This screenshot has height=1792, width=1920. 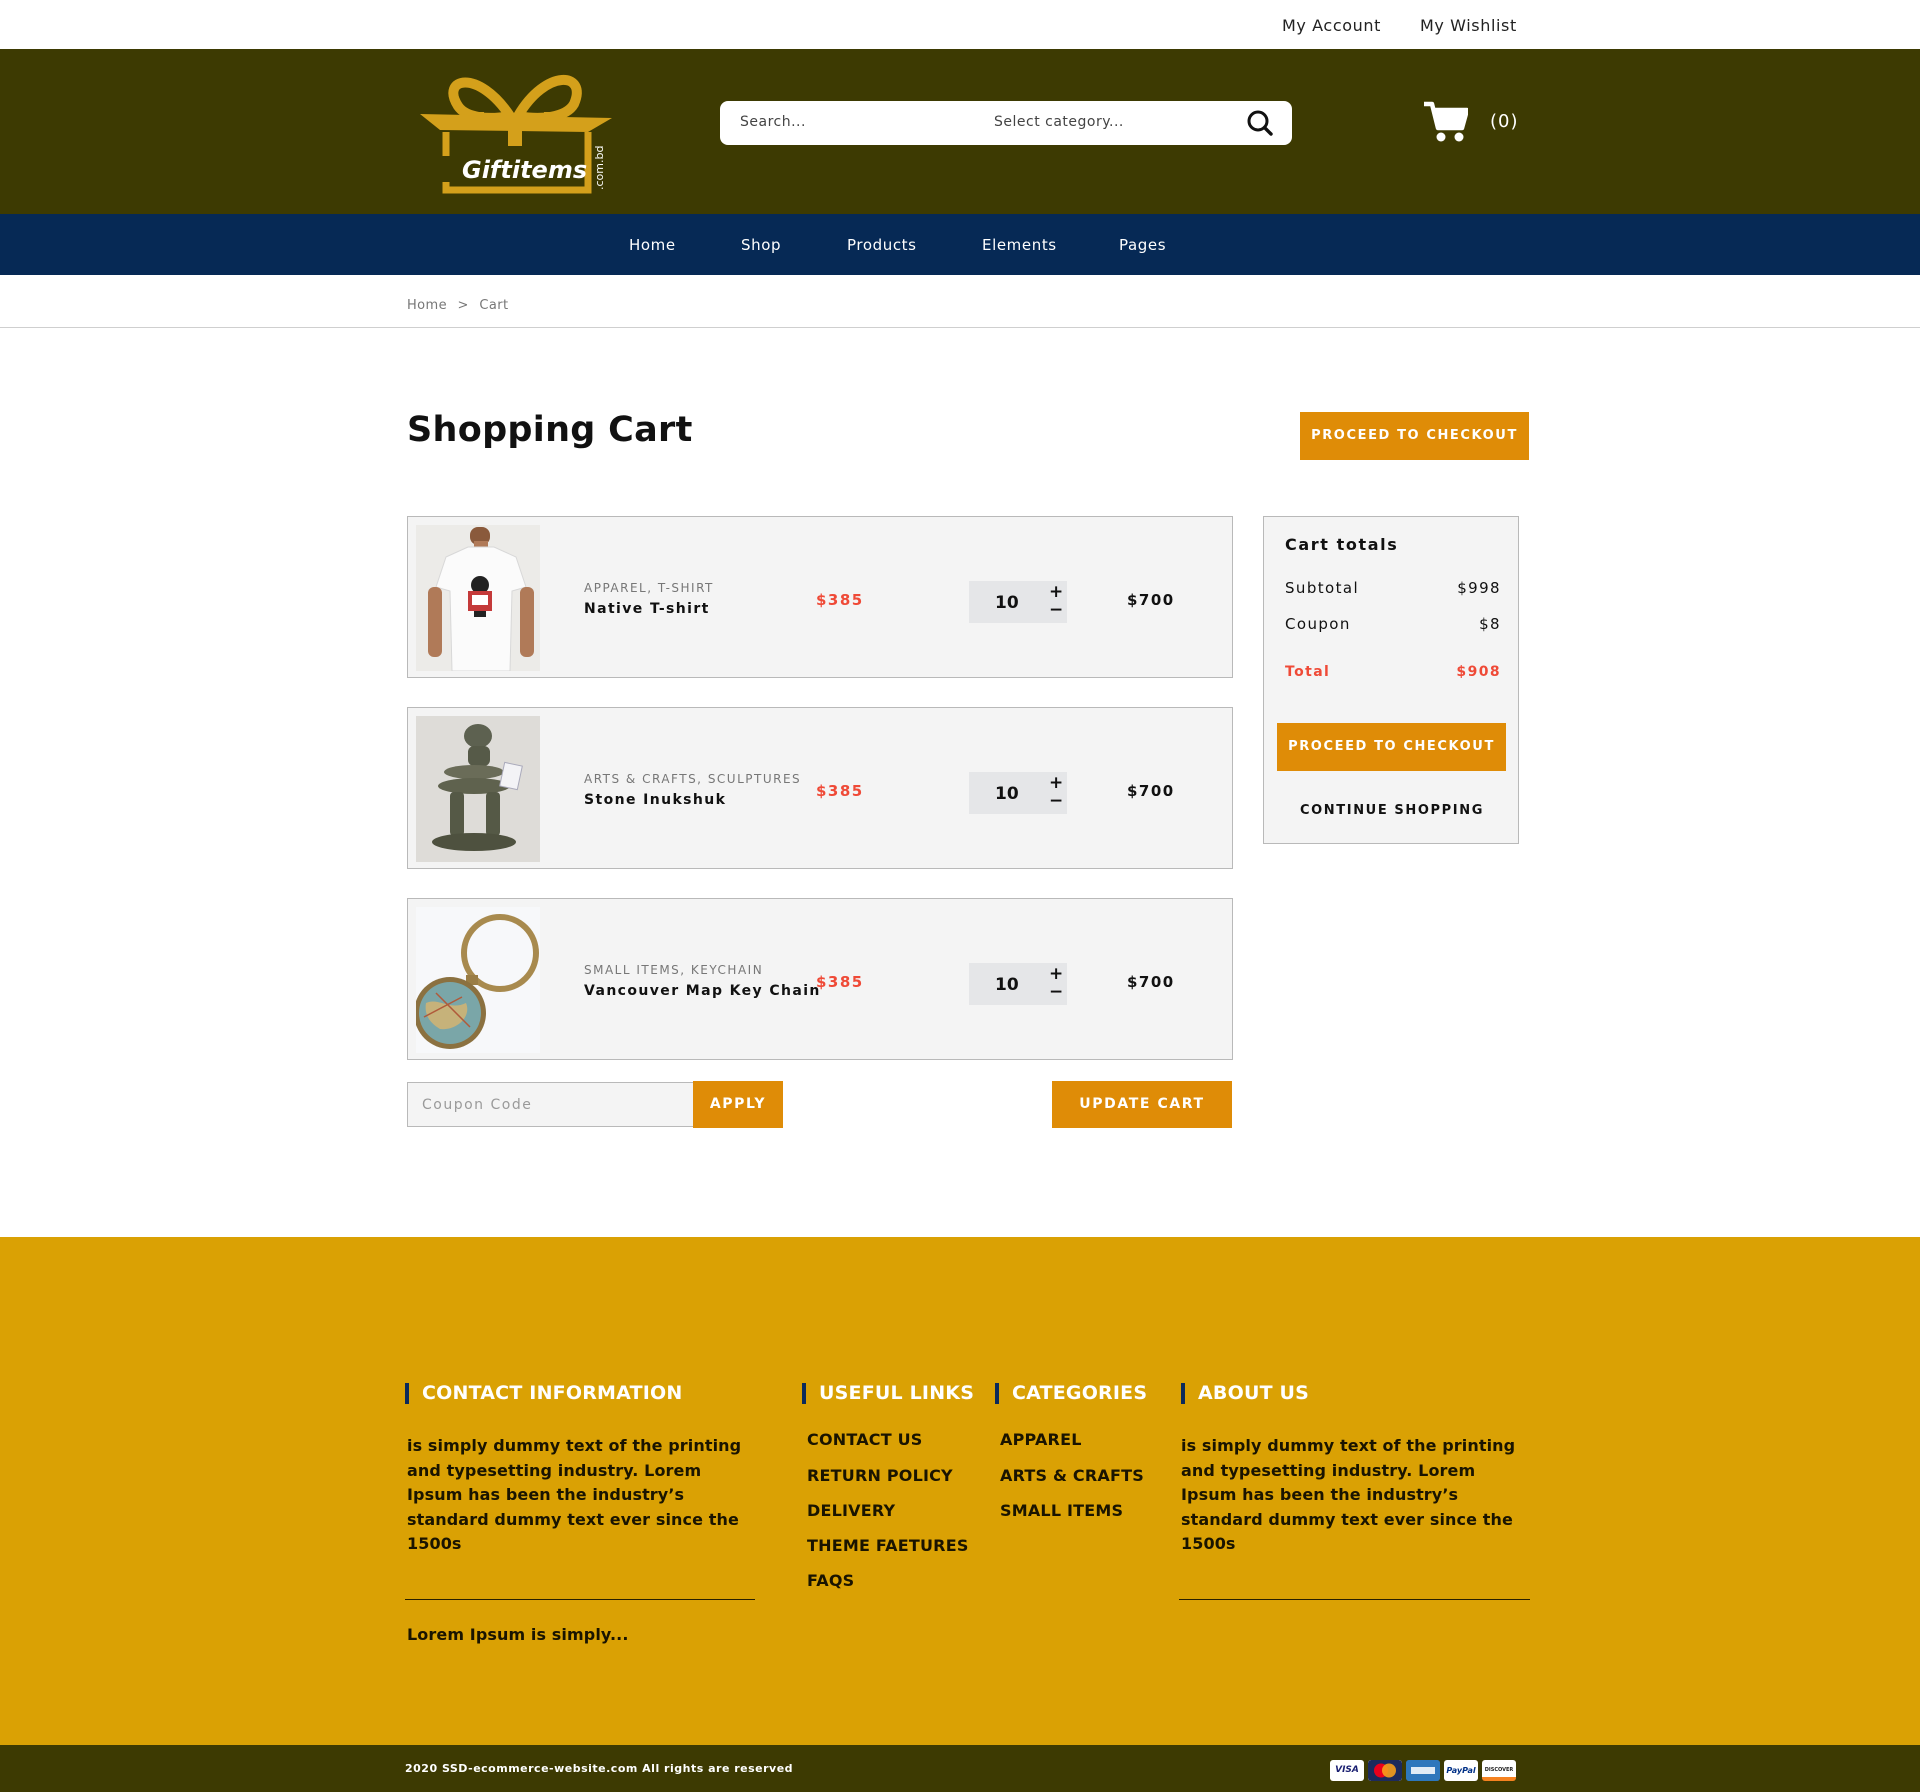 I want to click on main-nav: Home Shop Products Elements Pages, so click(x=960, y=244).